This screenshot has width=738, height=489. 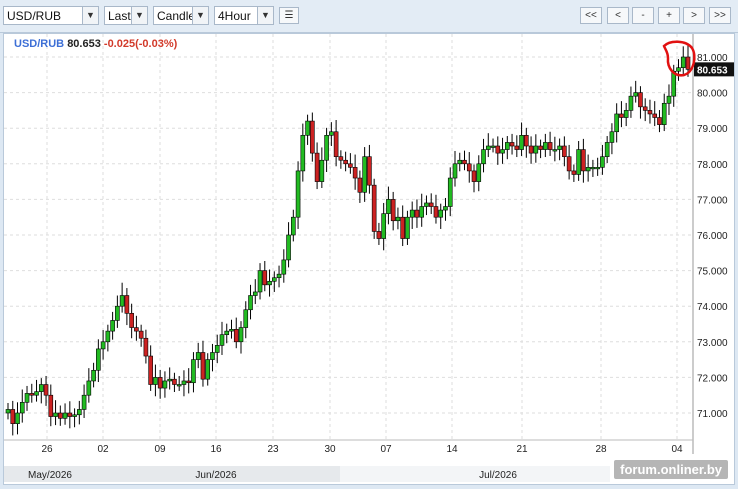 What do you see at coordinates (712, 236) in the screenshot?
I see `y-tick-label: 76.000` at bounding box center [712, 236].